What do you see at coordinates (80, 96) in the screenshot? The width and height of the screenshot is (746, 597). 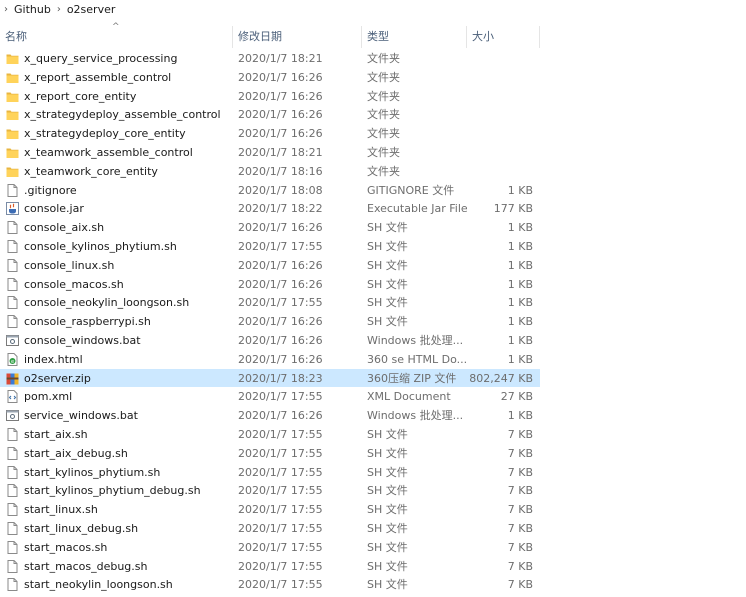 I see `file-name: x_report_core_entity` at bounding box center [80, 96].